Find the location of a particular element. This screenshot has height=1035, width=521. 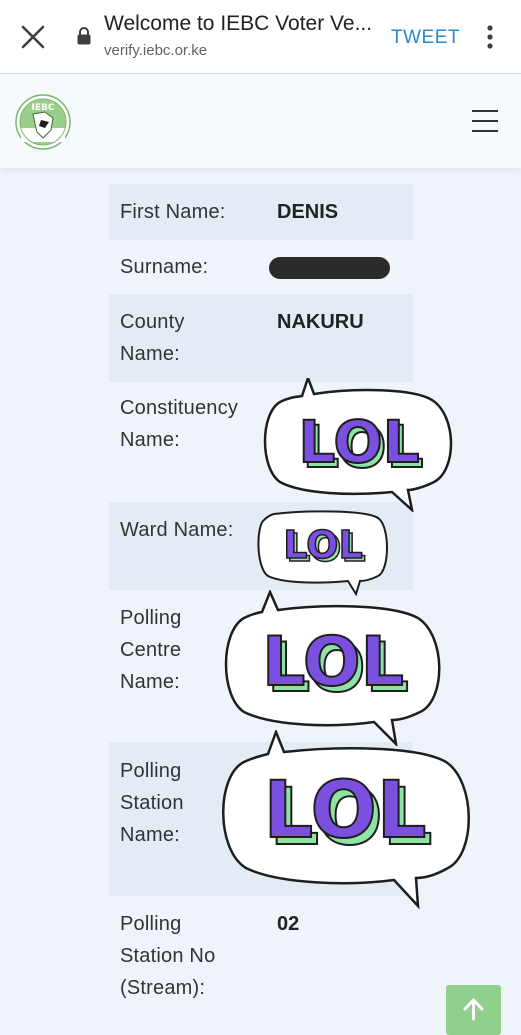

field-label: Constituency Name: is located at coordinates (179, 424).